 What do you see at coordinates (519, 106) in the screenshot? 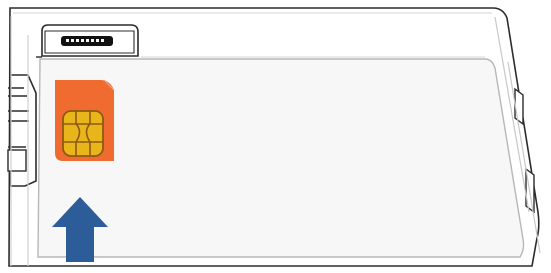
I see `right-edge-cutout-top` at bounding box center [519, 106].